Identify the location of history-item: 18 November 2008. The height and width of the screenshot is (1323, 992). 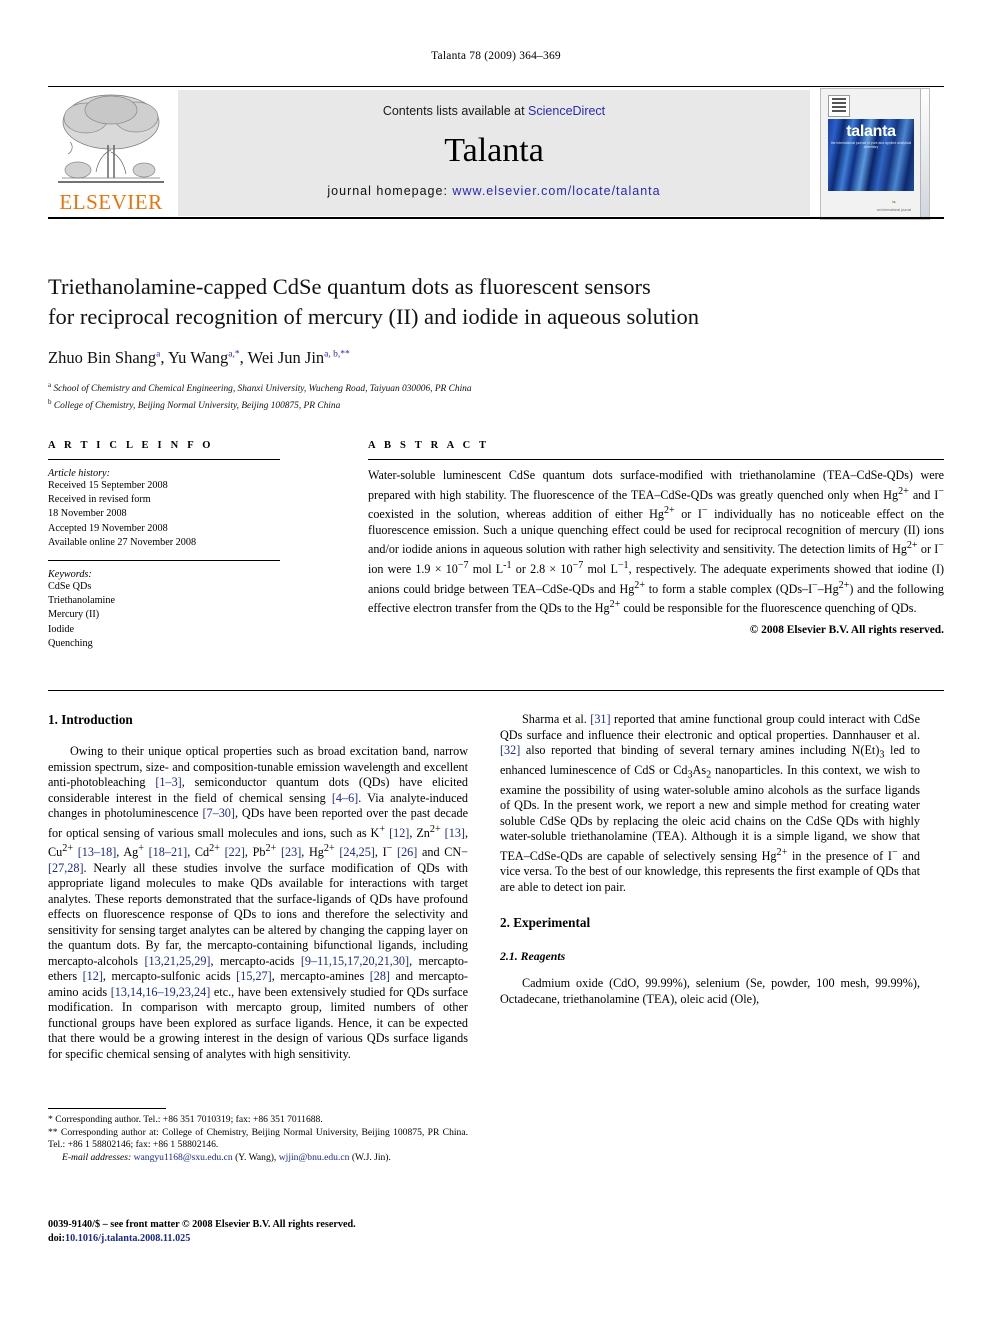
(87, 514).